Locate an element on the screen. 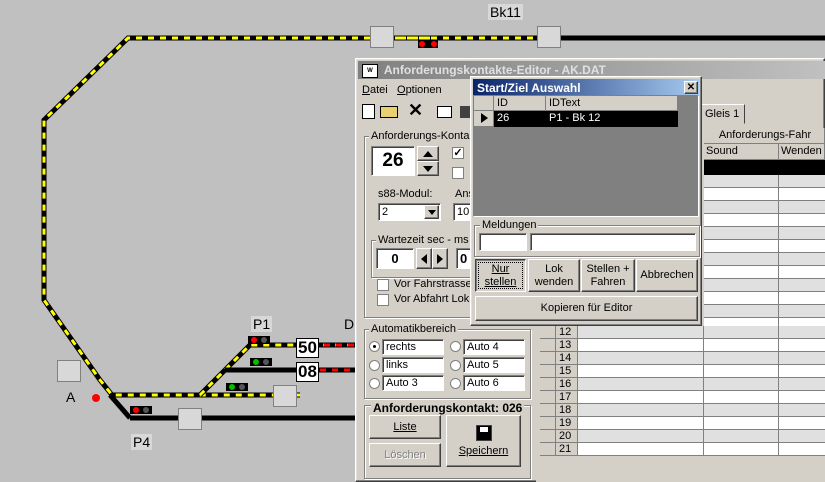  menu-optionen: Optionen is located at coordinates (419, 90).